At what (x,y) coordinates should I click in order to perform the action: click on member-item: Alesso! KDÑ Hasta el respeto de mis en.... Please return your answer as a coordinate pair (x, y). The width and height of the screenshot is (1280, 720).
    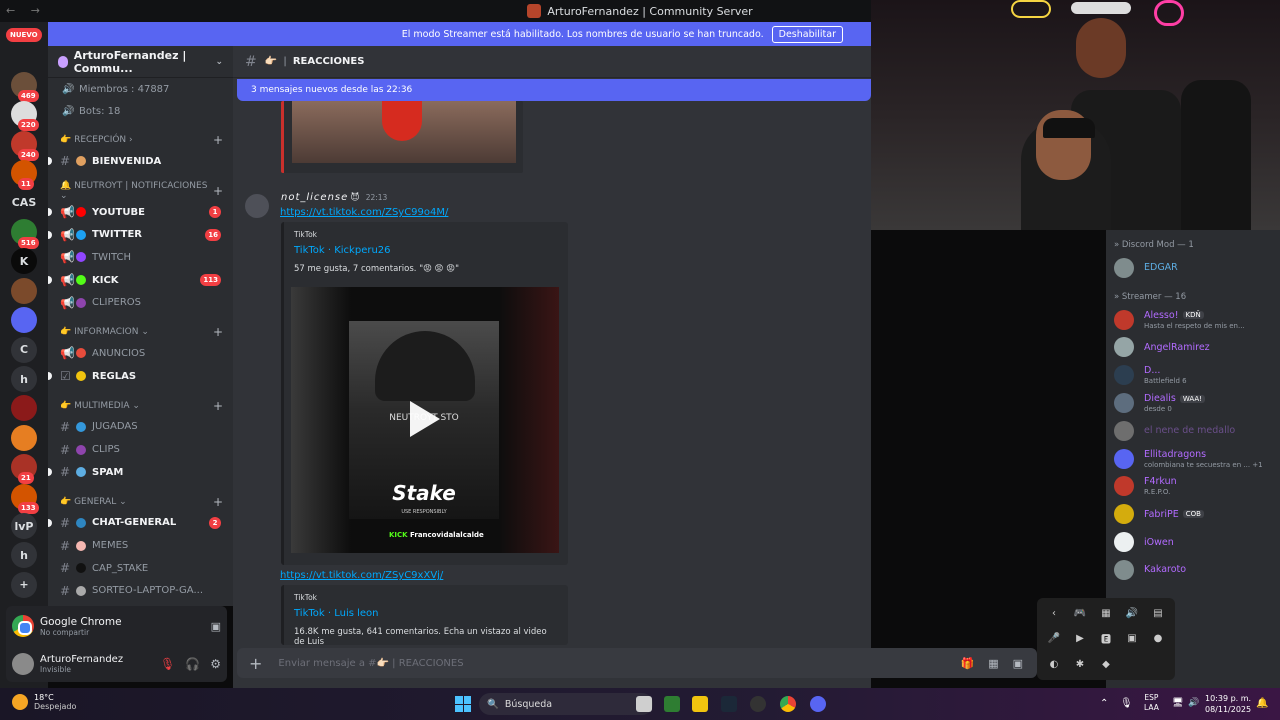
    Looking at the image, I should click on (1193, 320).